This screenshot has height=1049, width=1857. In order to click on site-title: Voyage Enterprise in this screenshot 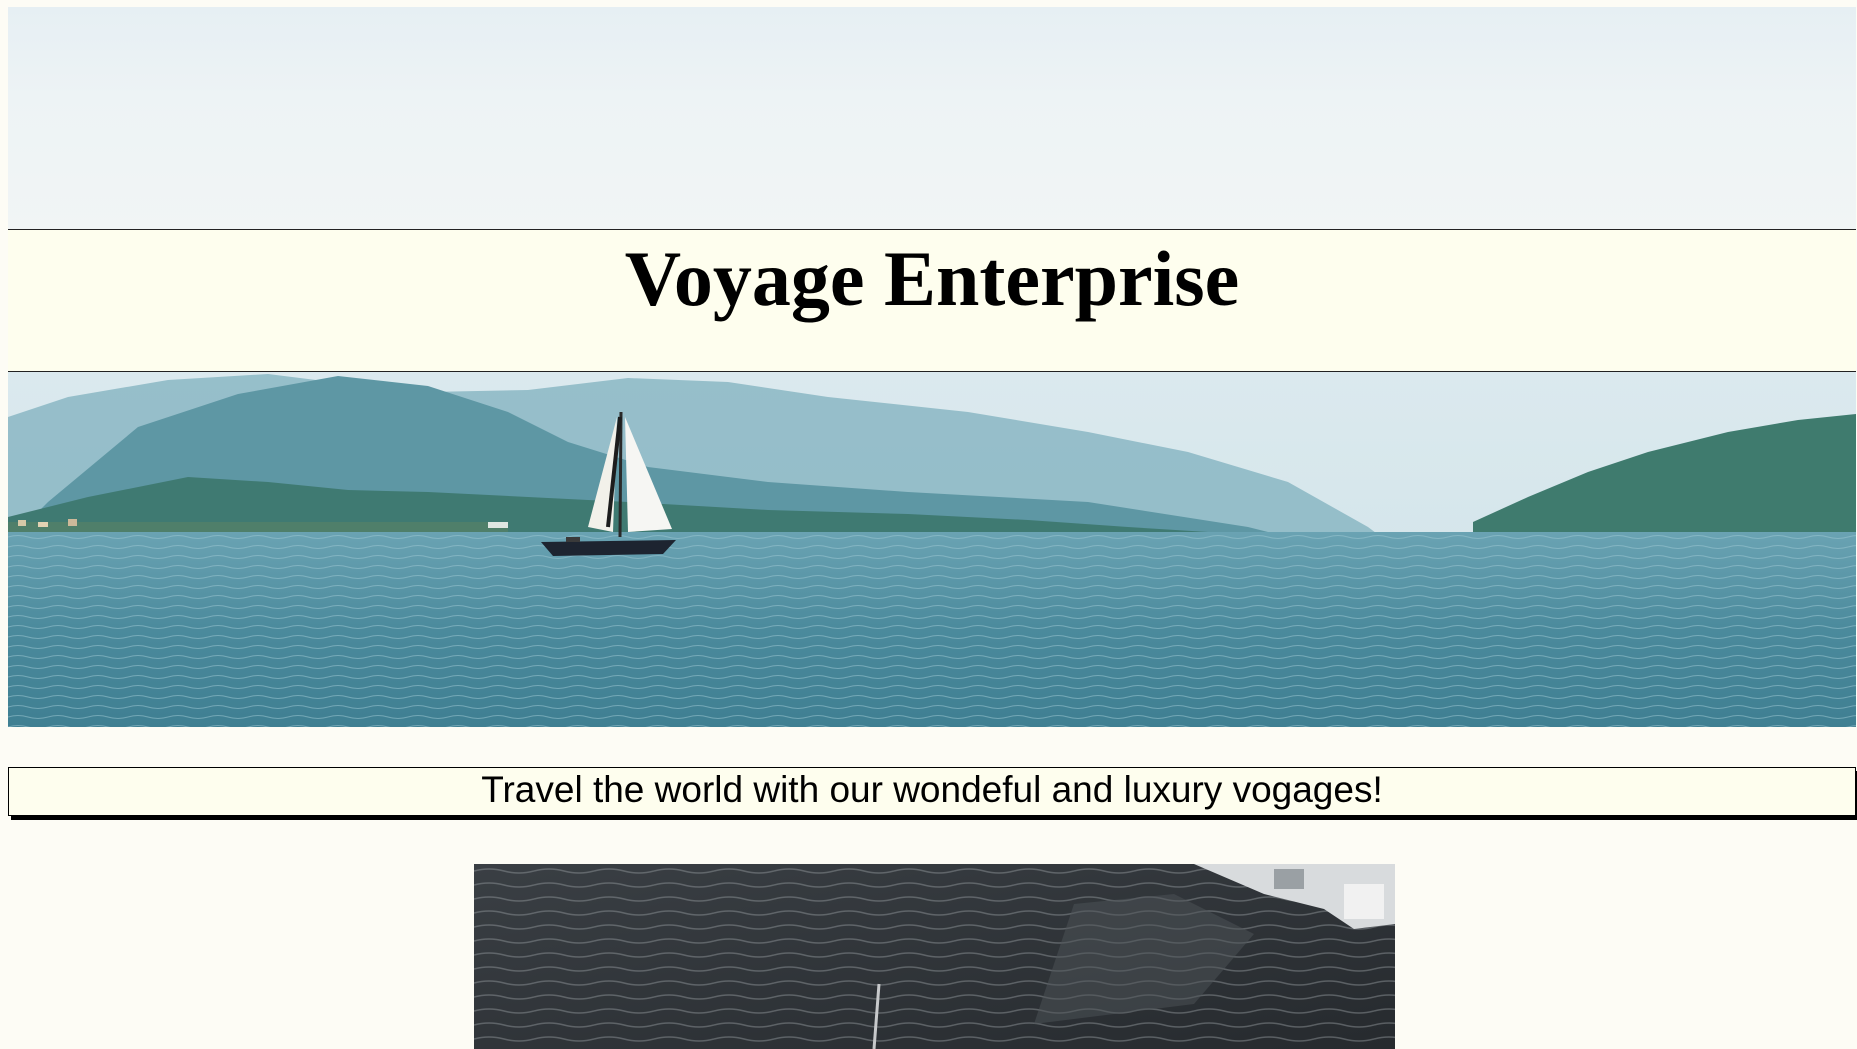, I will do `click(932, 278)`.